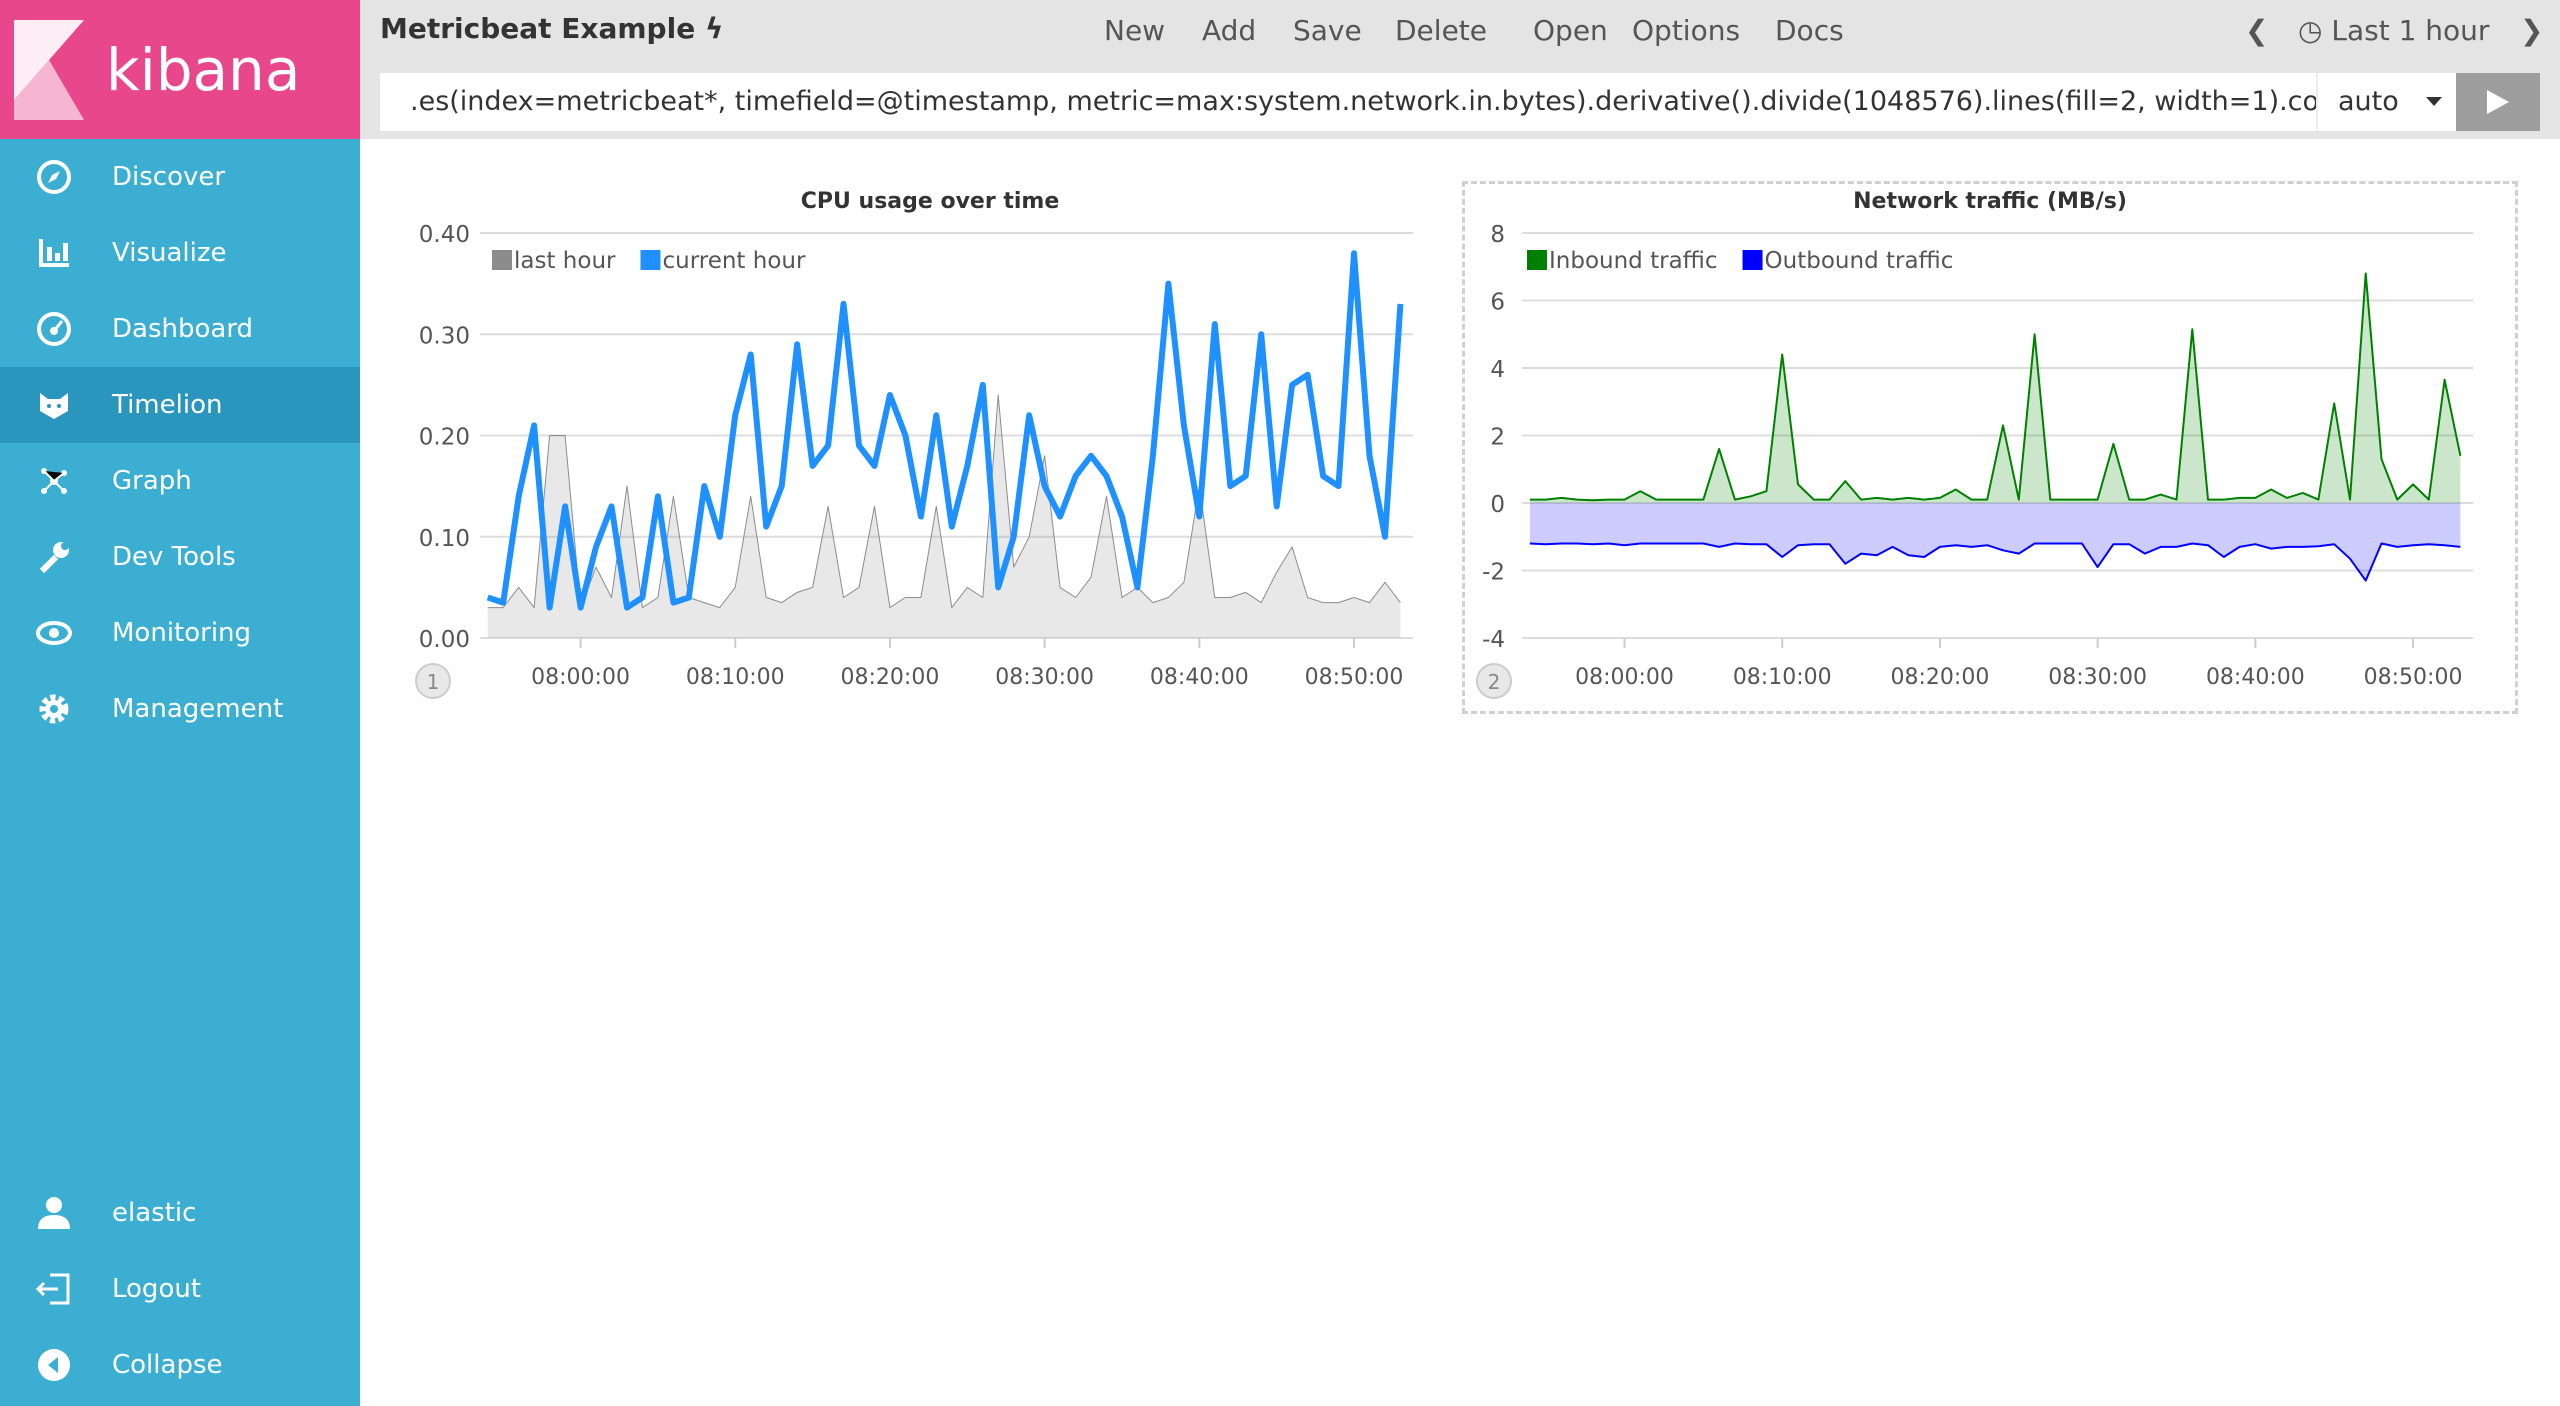 The height and width of the screenshot is (1406, 2560). I want to click on sidebar-item-dev-tools: Dev Tools, so click(180, 557).